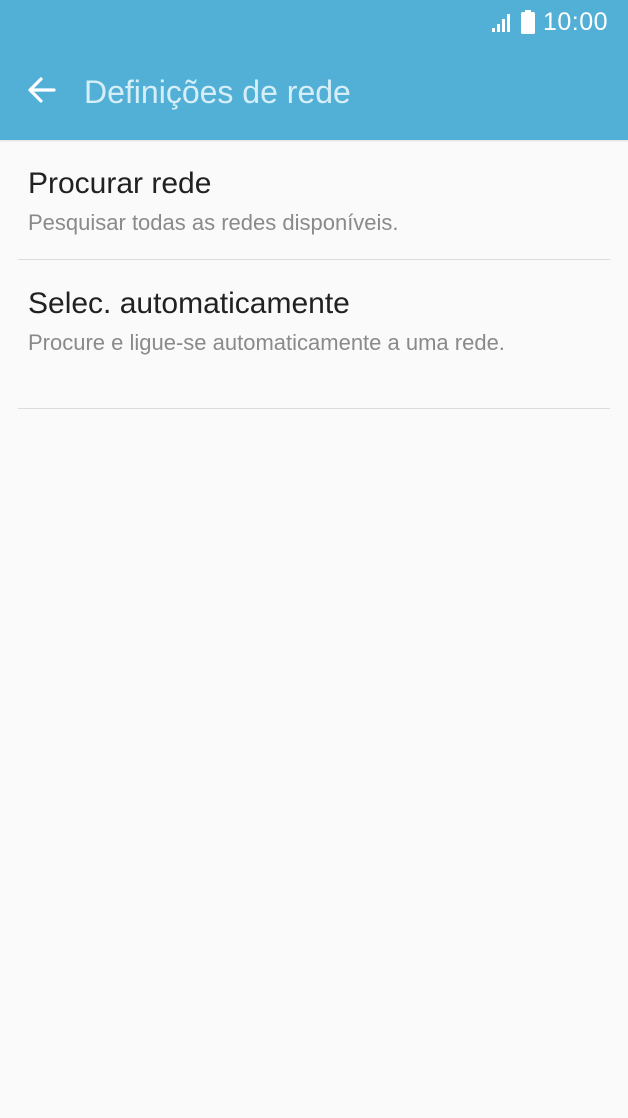 Image resolution: width=628 pixels, height=1118 pixels. I want to click on status-icons: 10:00, so click(549, 22).